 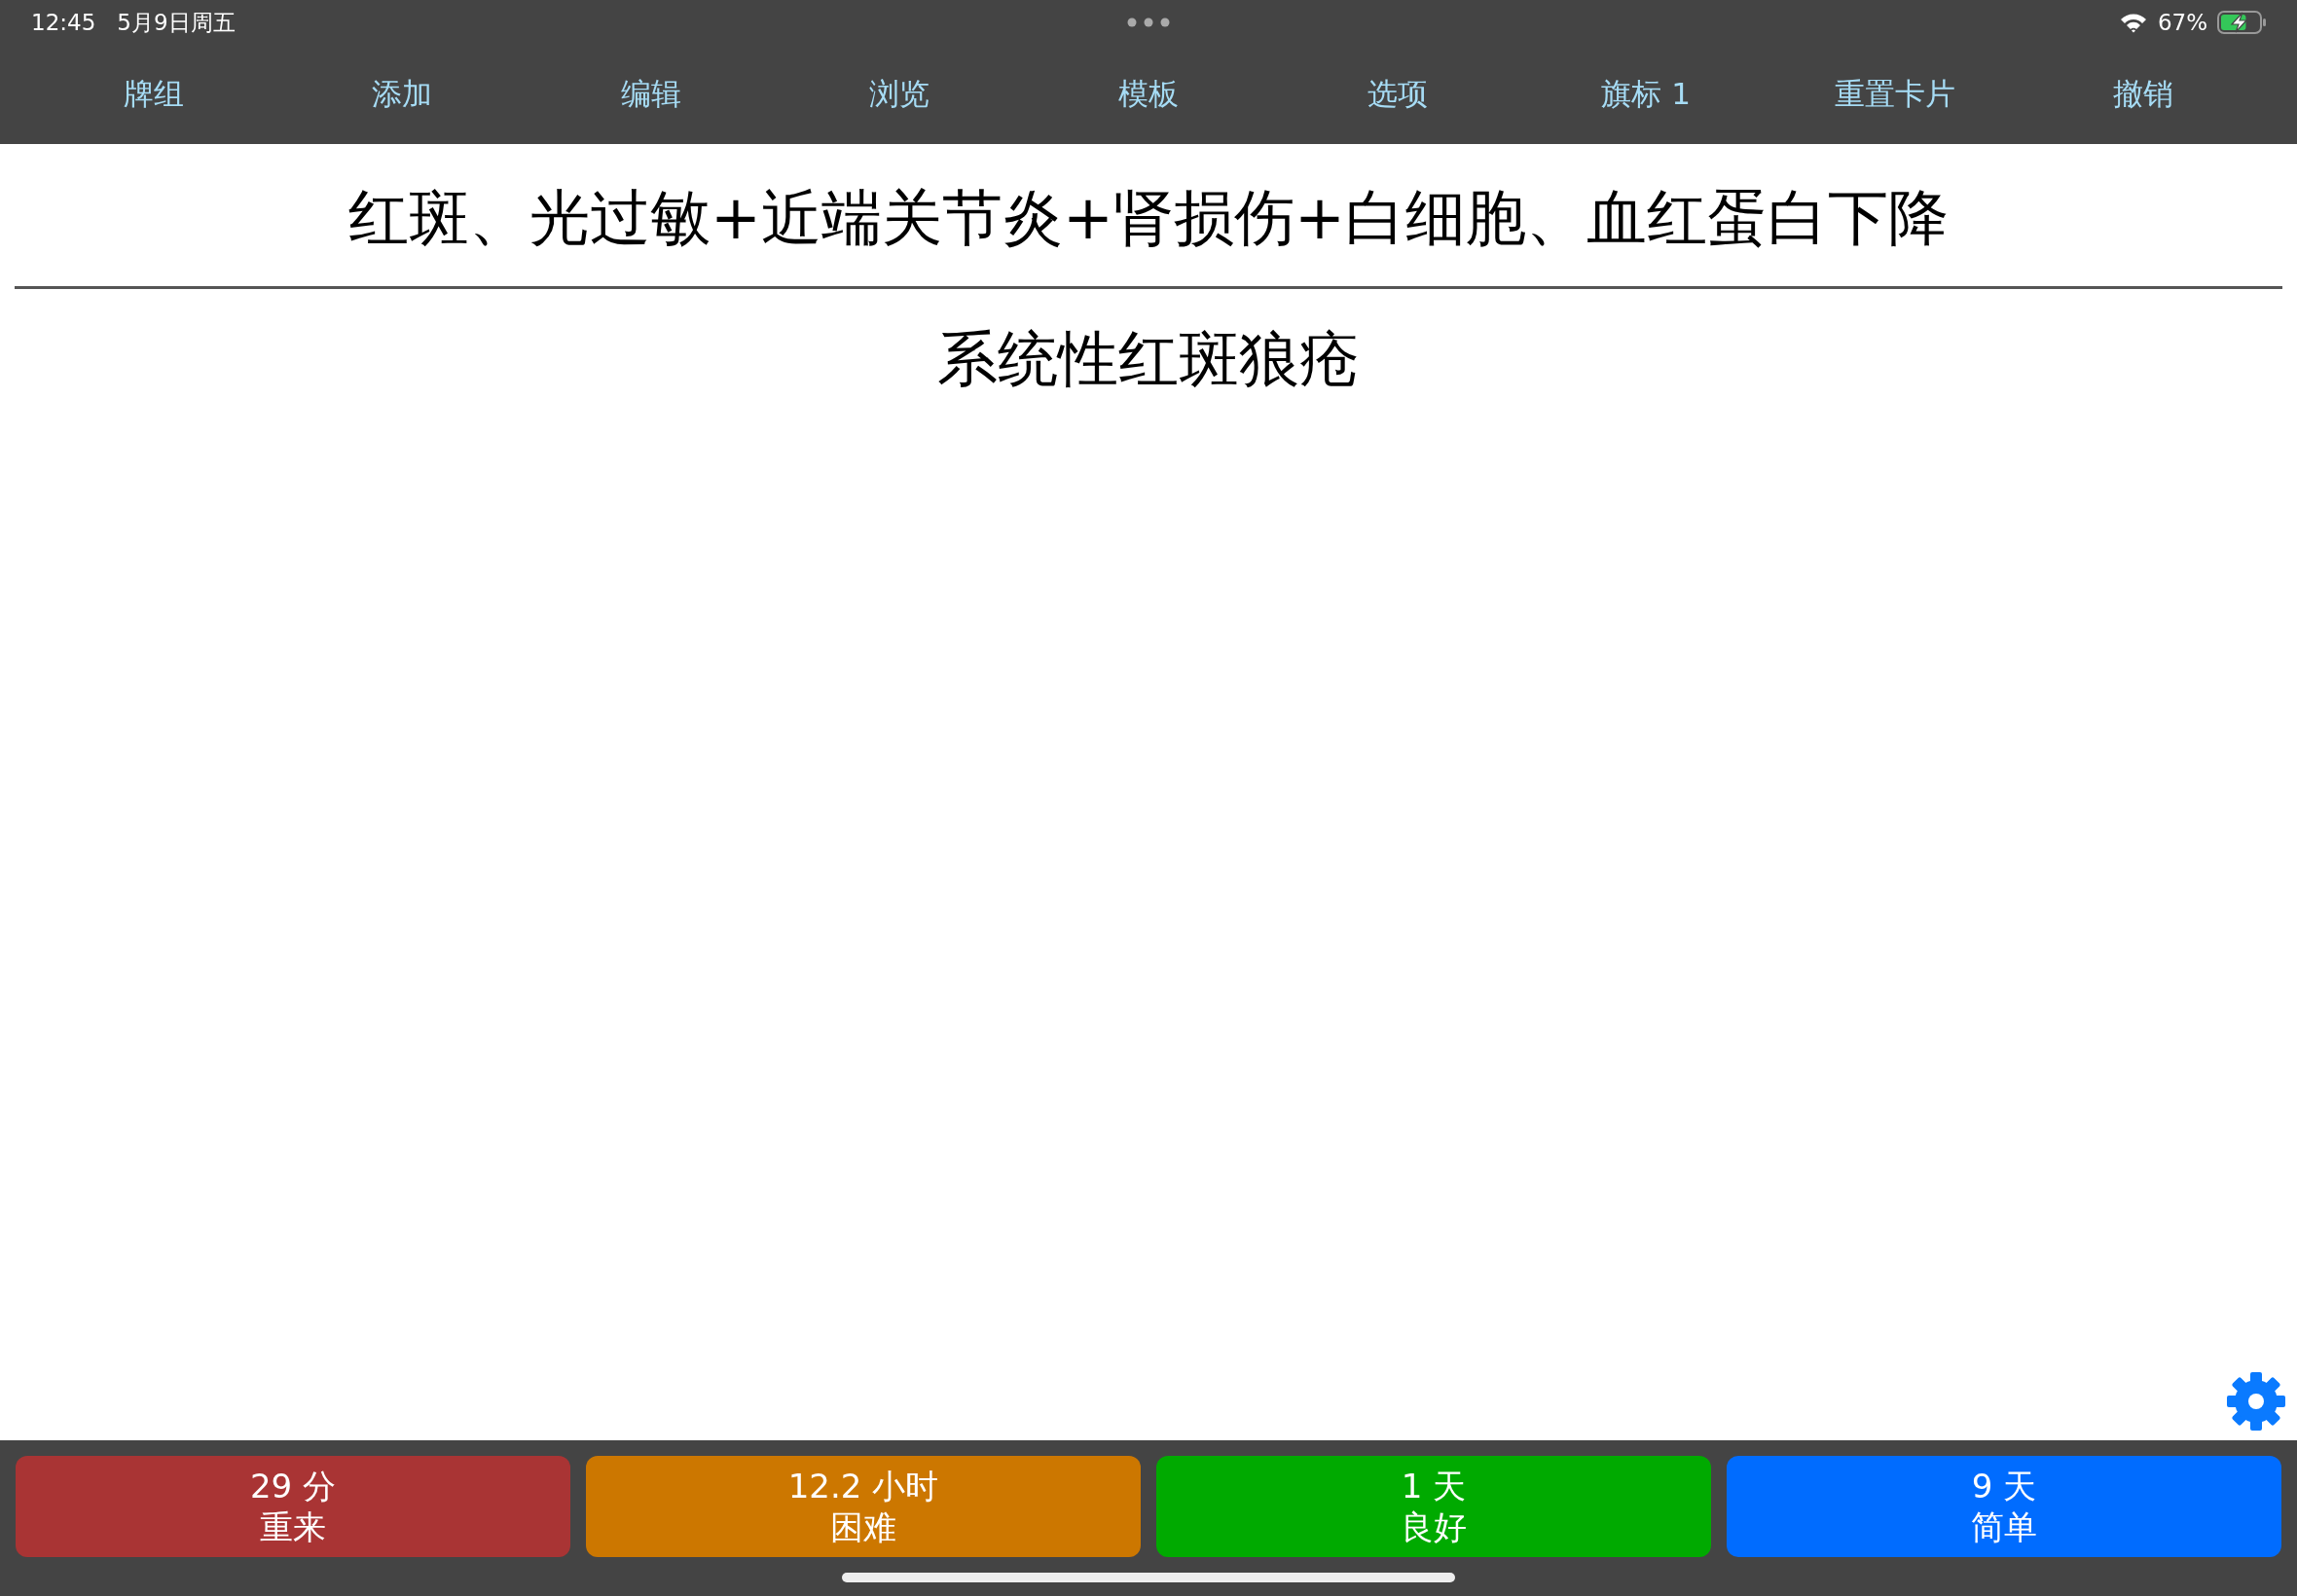 I want to click on card-answer: 系统性红斑狼疮, so click(x=1148, y=359).